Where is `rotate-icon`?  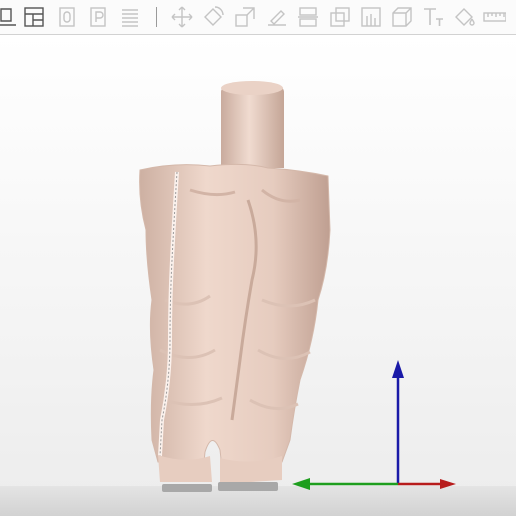
rotate-icon is located at coordinates (213, 17).